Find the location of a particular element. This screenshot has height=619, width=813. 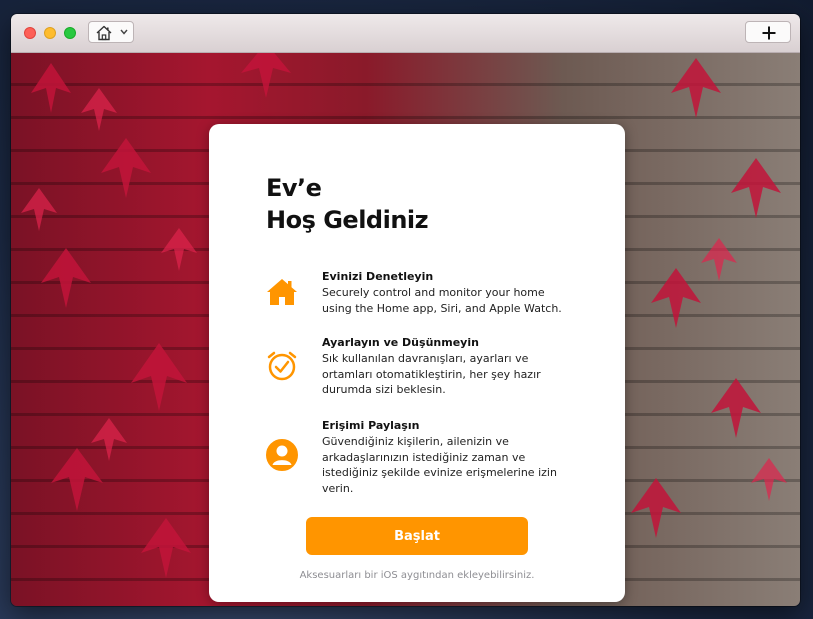

zoom-window-button is located at coordinates (70, 33).